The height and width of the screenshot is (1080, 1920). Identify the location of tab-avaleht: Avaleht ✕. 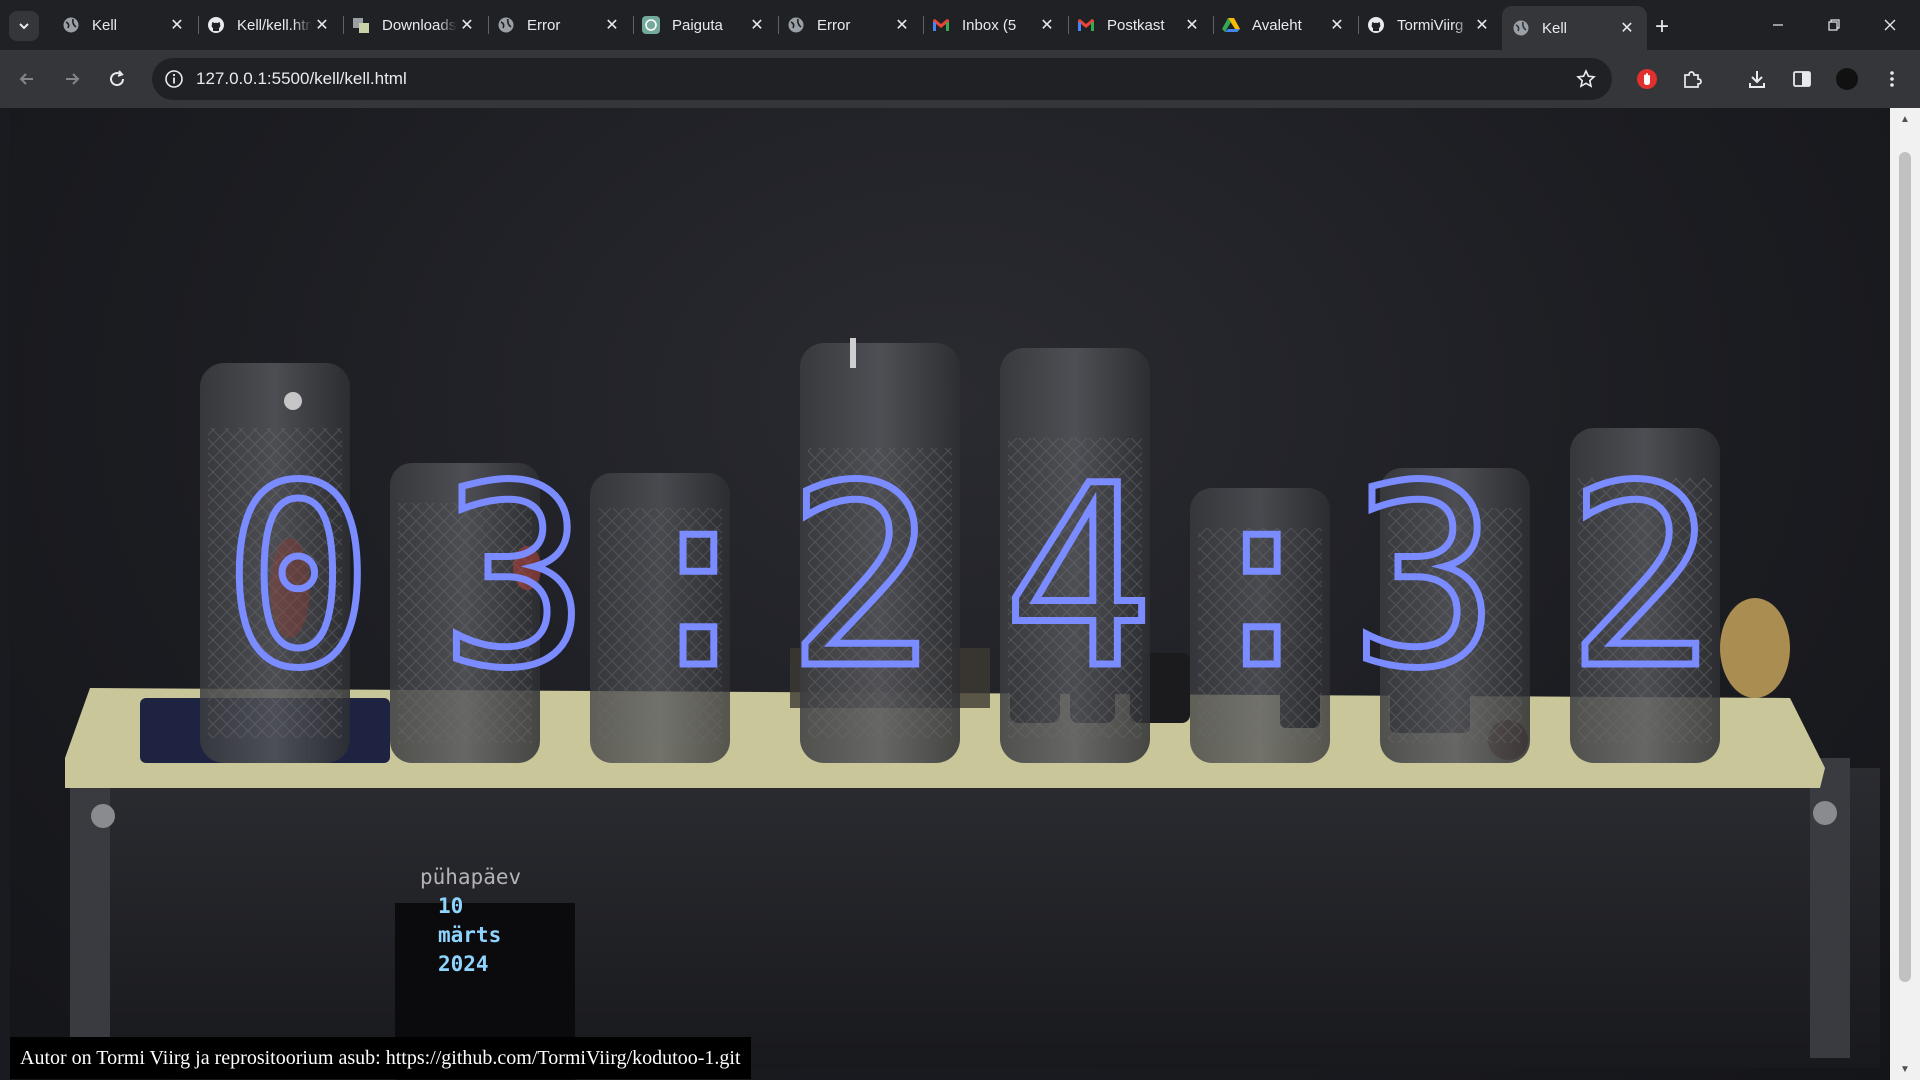
(1284, 25).